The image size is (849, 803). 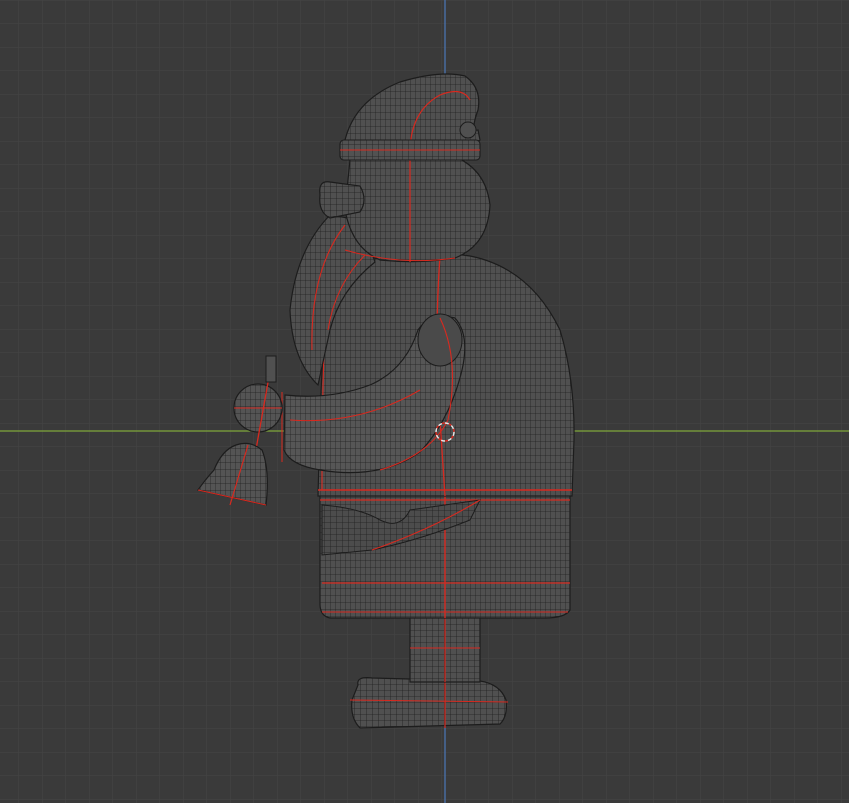 What do you see at coordinates (342, 200) in the screenshot?
I see `mustache-mesh` at bounding box center [342, 200].